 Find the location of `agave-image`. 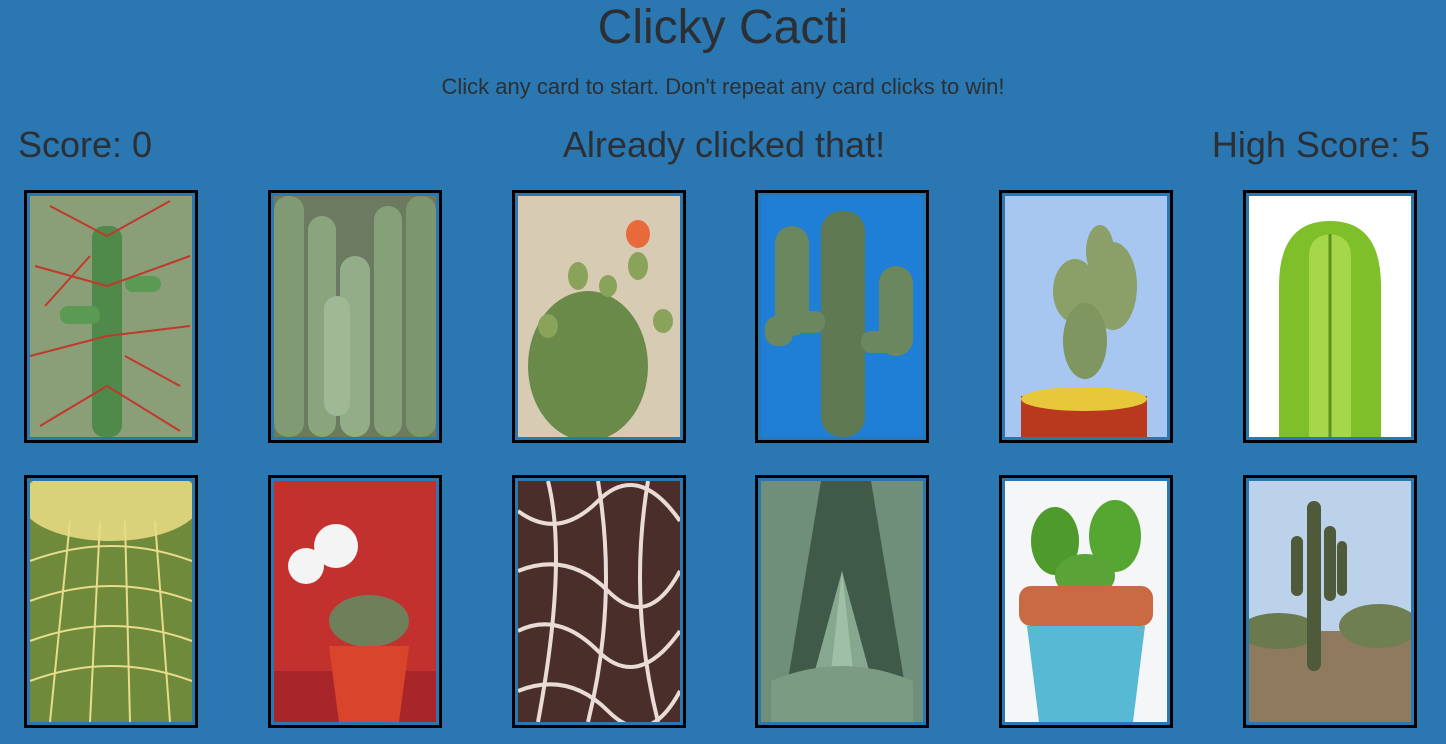

agave-image is located at coordinates (842, 601).